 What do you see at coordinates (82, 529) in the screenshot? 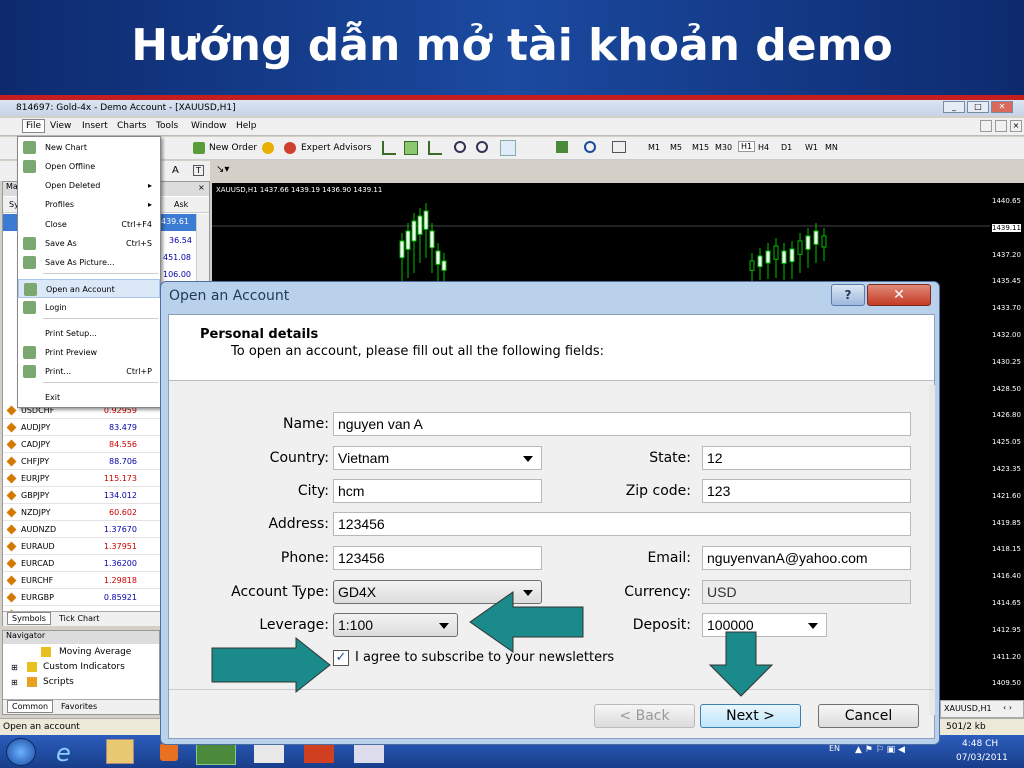
I see `market-watch-row: AUDNZD 1.37670` at bounding box center [82, 529].